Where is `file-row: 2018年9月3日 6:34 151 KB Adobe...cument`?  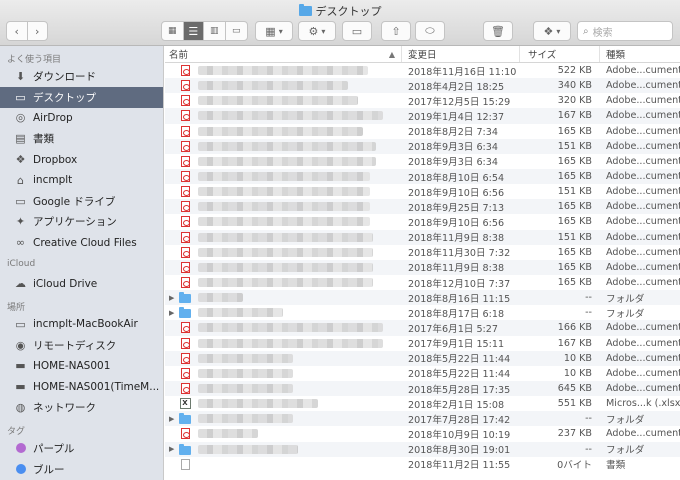
file-row: 2018年9月3日 6:34 151 KB Adobe...cument is located at coordinates (422, 146).